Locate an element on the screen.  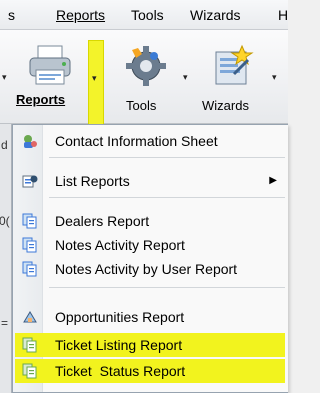
background-char: 0( is located at coordinates (5, 221).